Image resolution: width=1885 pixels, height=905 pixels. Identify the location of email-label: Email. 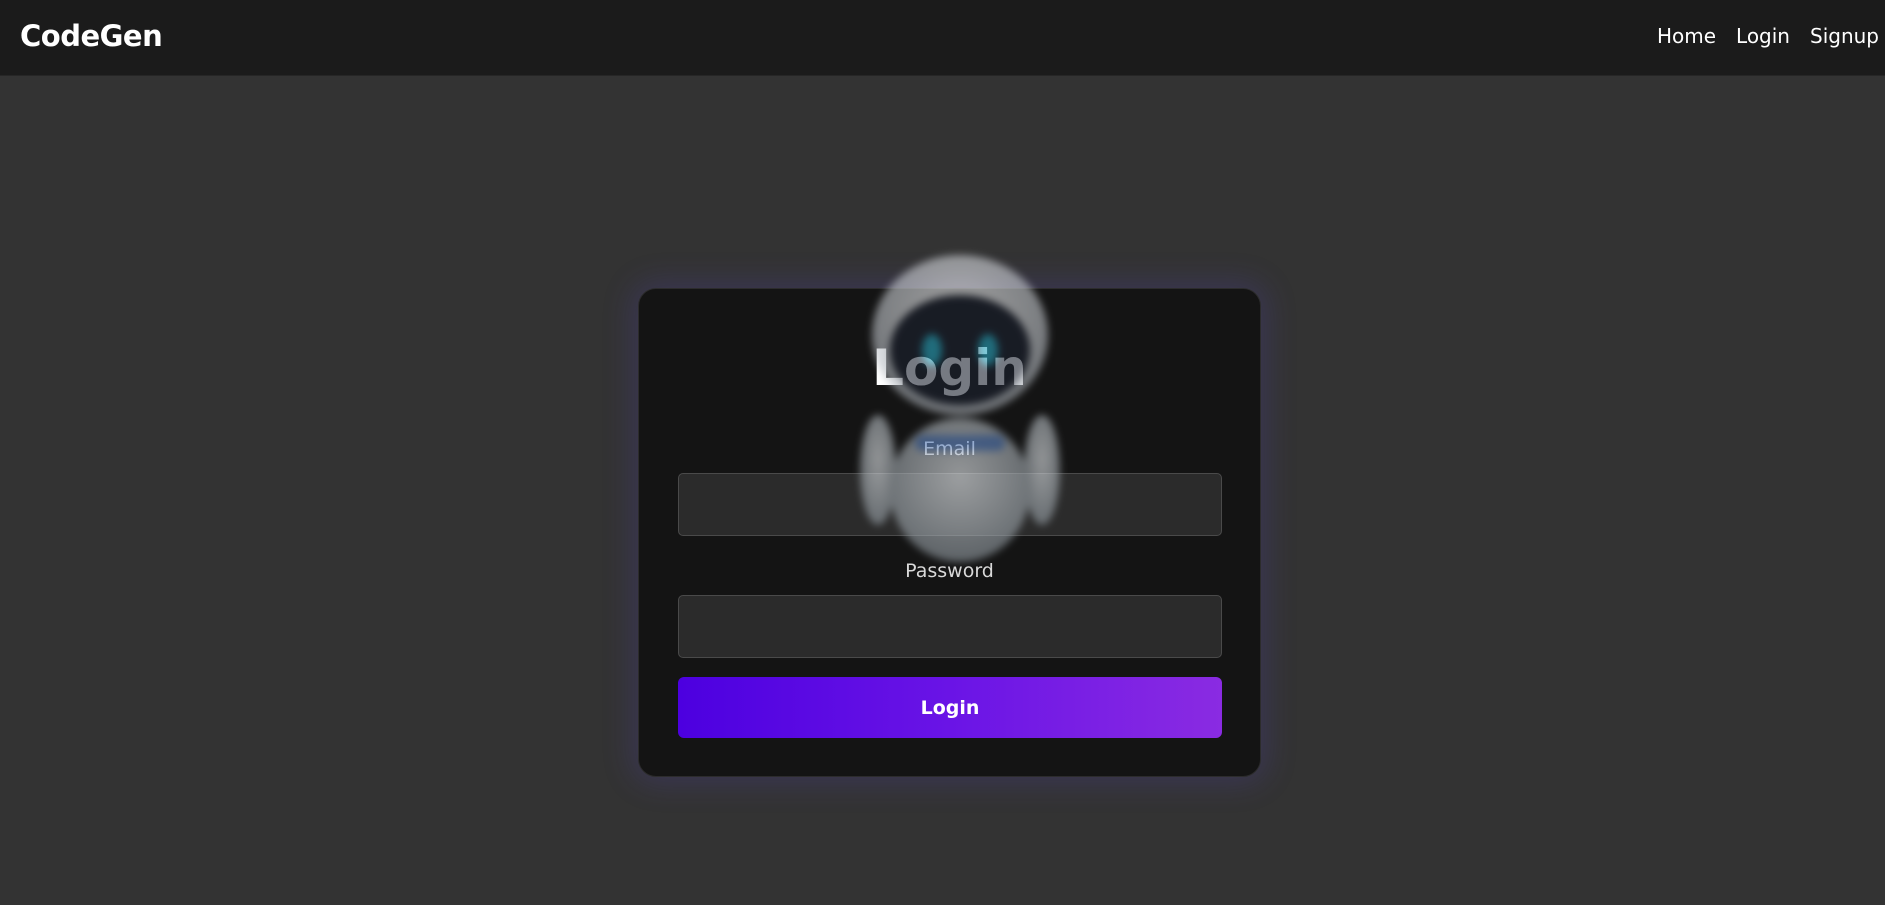
(949, 449).